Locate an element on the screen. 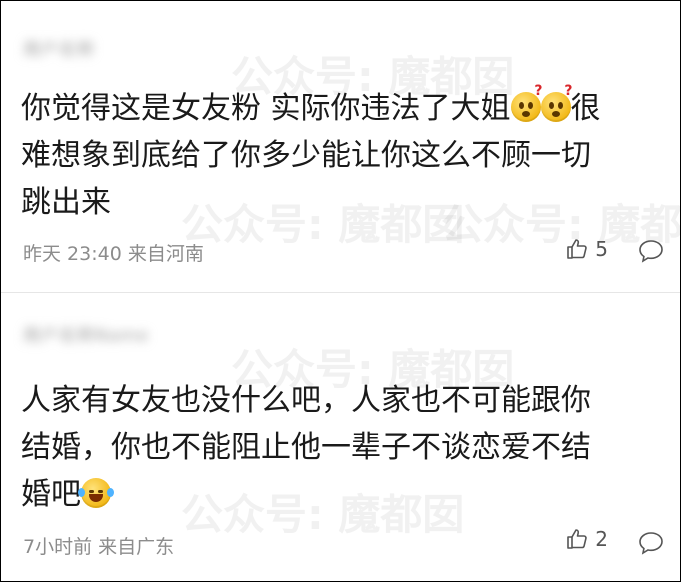 Image resolution: width=681 pixels, height=582 pixels. comment-meta: 7小时前 来自广东 is located at coordinates (98, 545).